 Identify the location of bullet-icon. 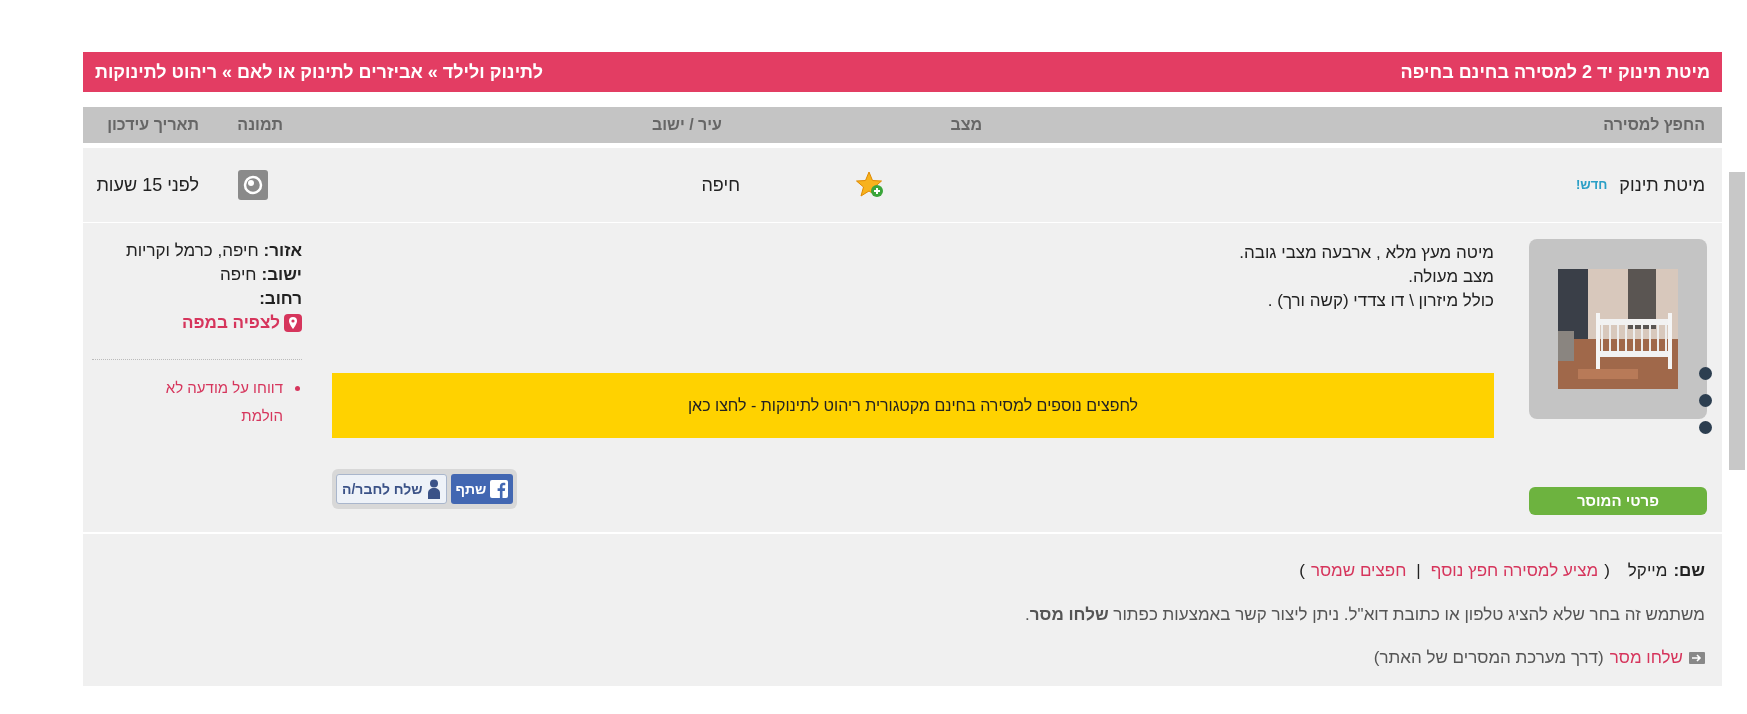
(297, 388).